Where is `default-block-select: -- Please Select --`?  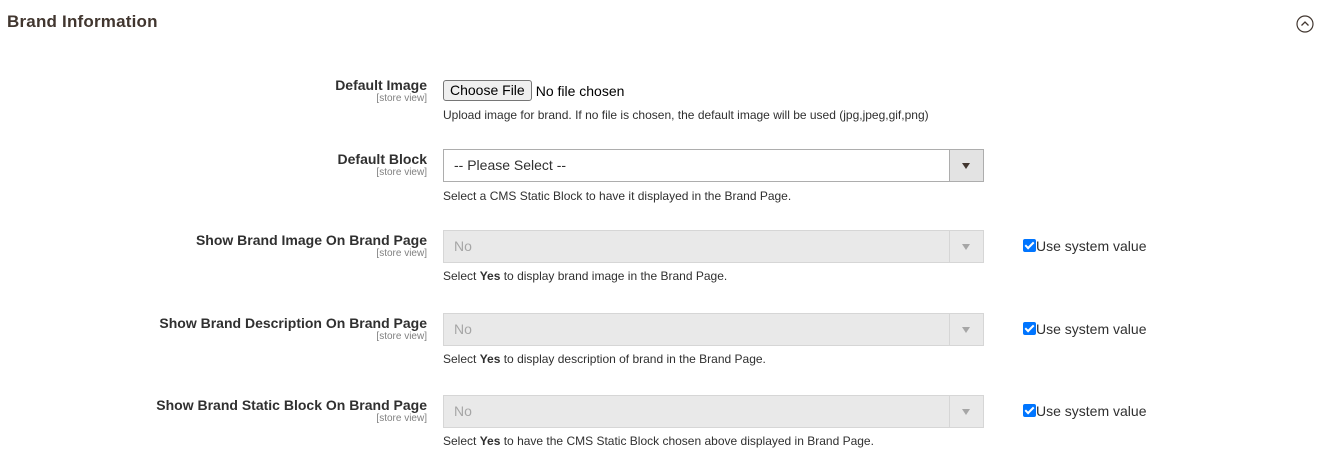
default-block-select: -- Please Select -- is located at coordinates (713, 165).